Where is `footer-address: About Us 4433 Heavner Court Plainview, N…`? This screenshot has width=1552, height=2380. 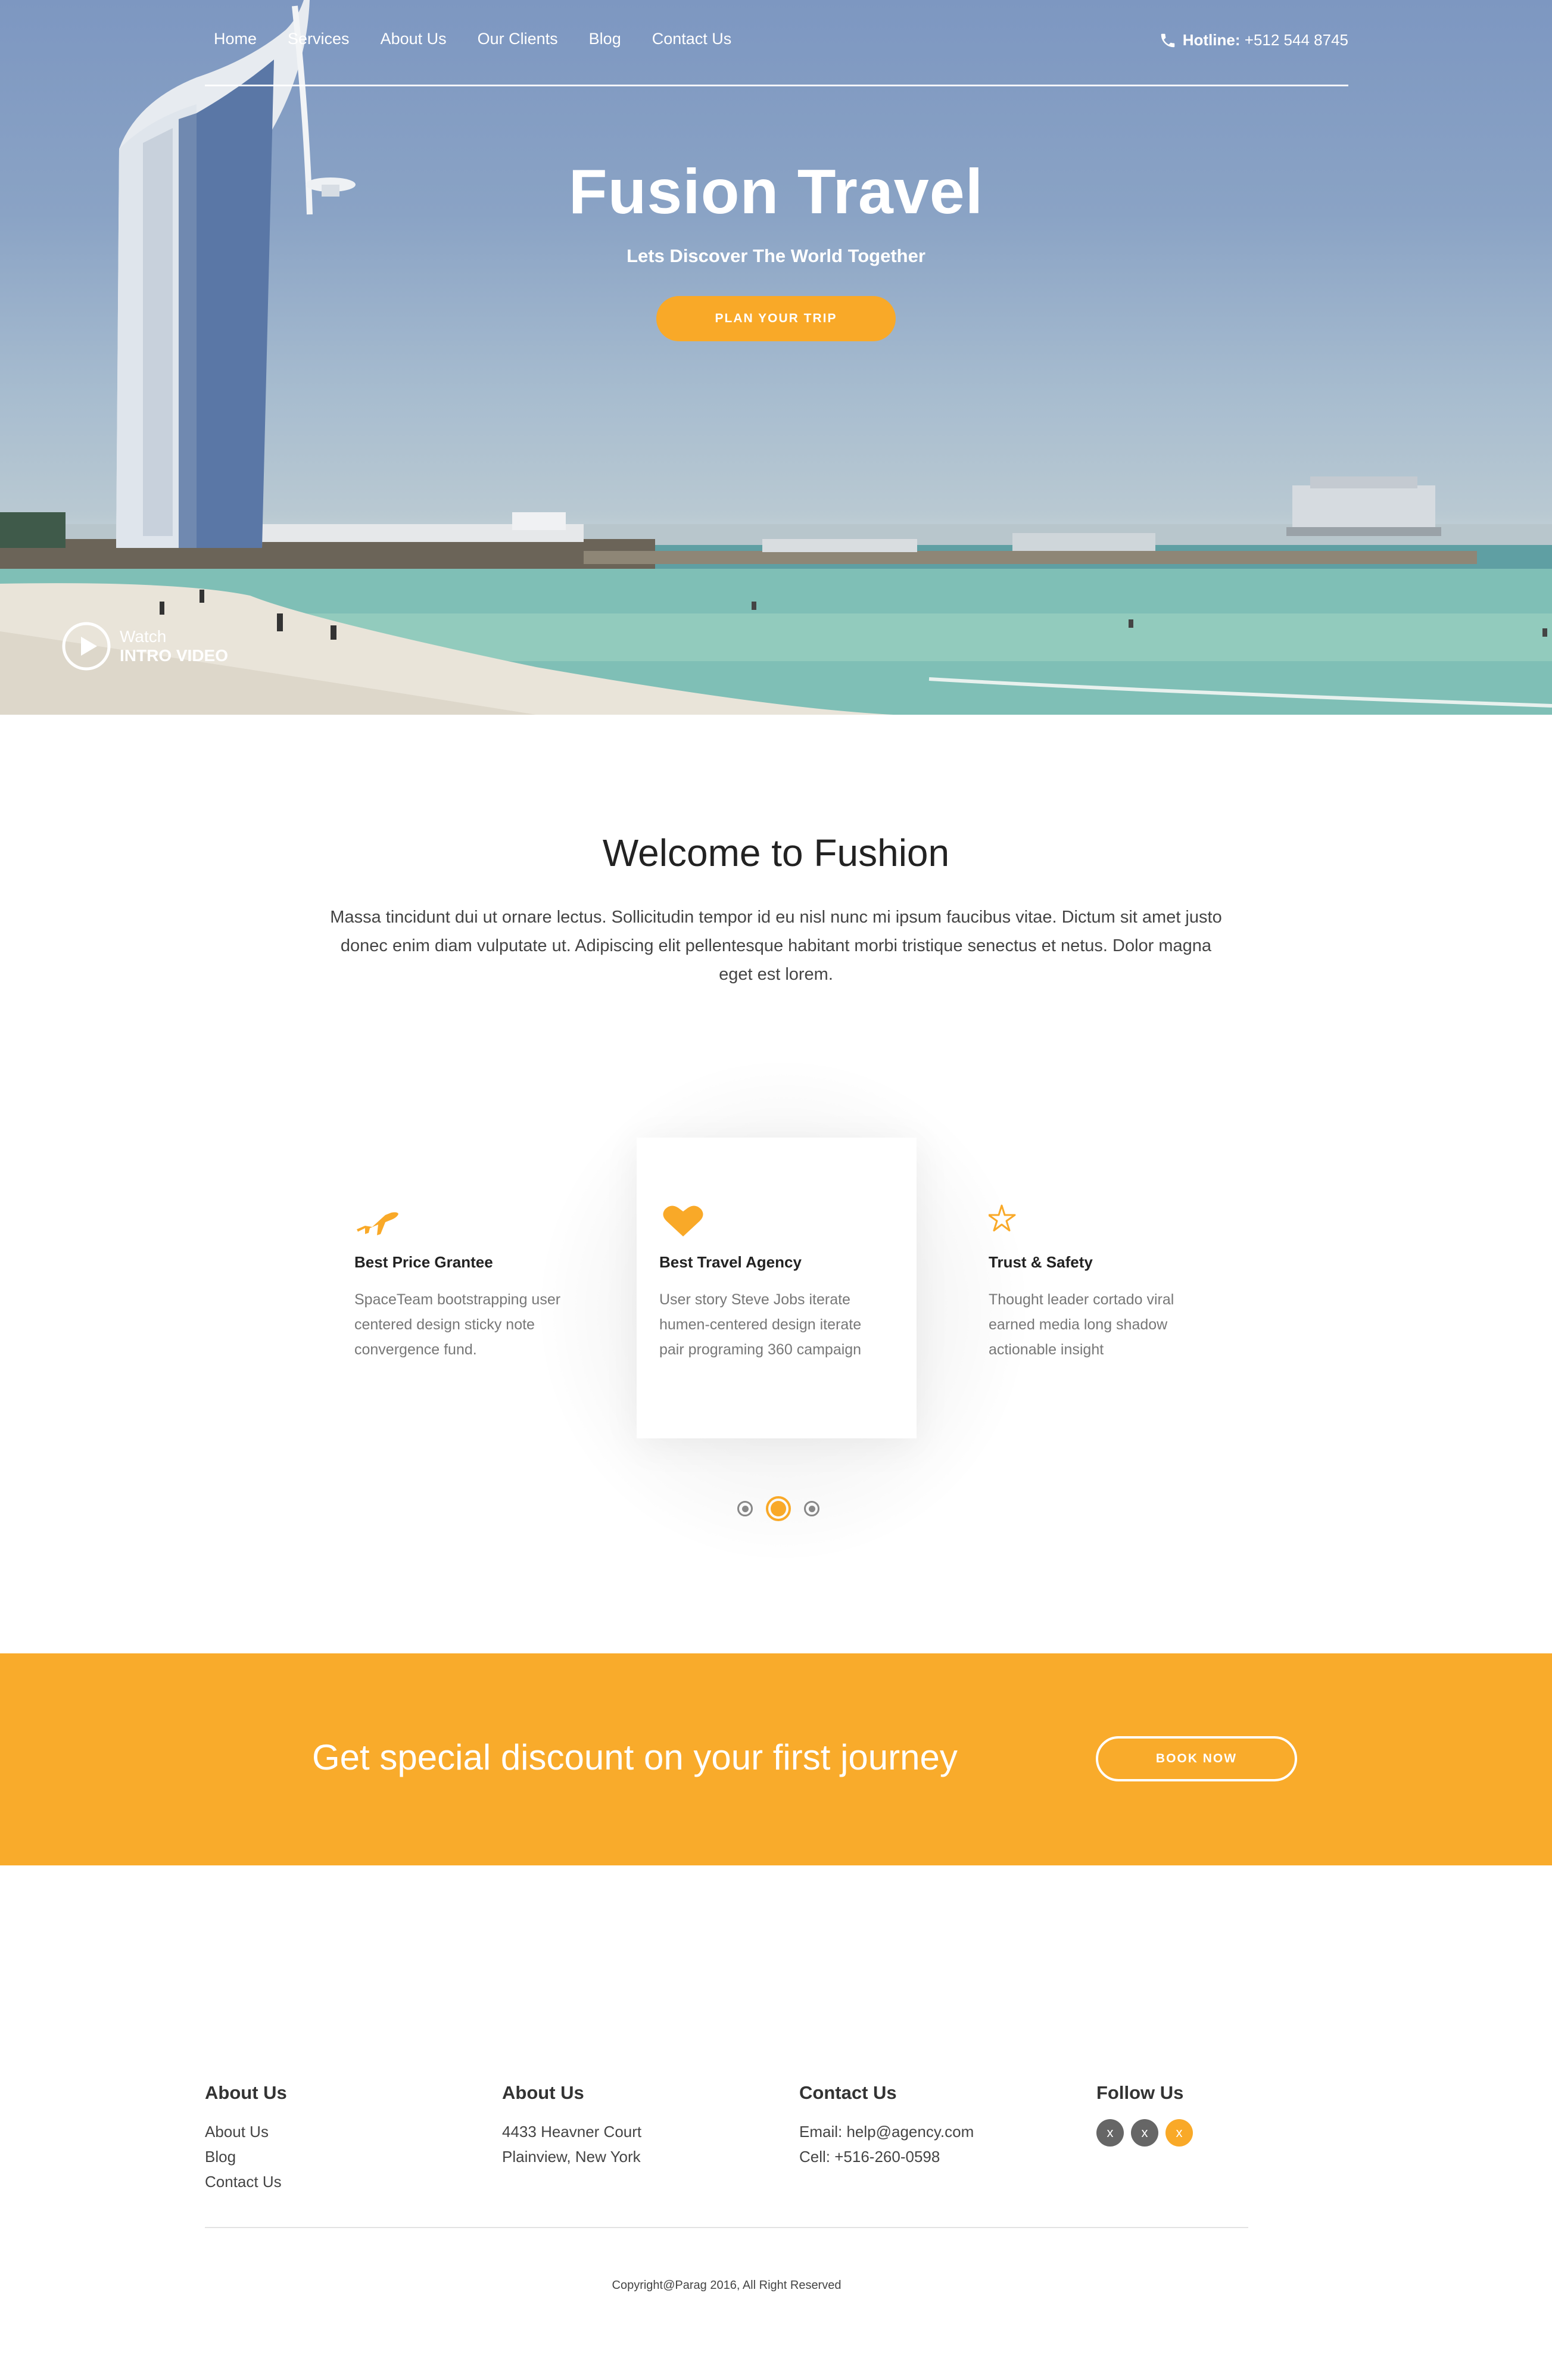
footer-address: About Us 4433 Heavner Court Plainview, N… is located at coordinates (571, 2125).